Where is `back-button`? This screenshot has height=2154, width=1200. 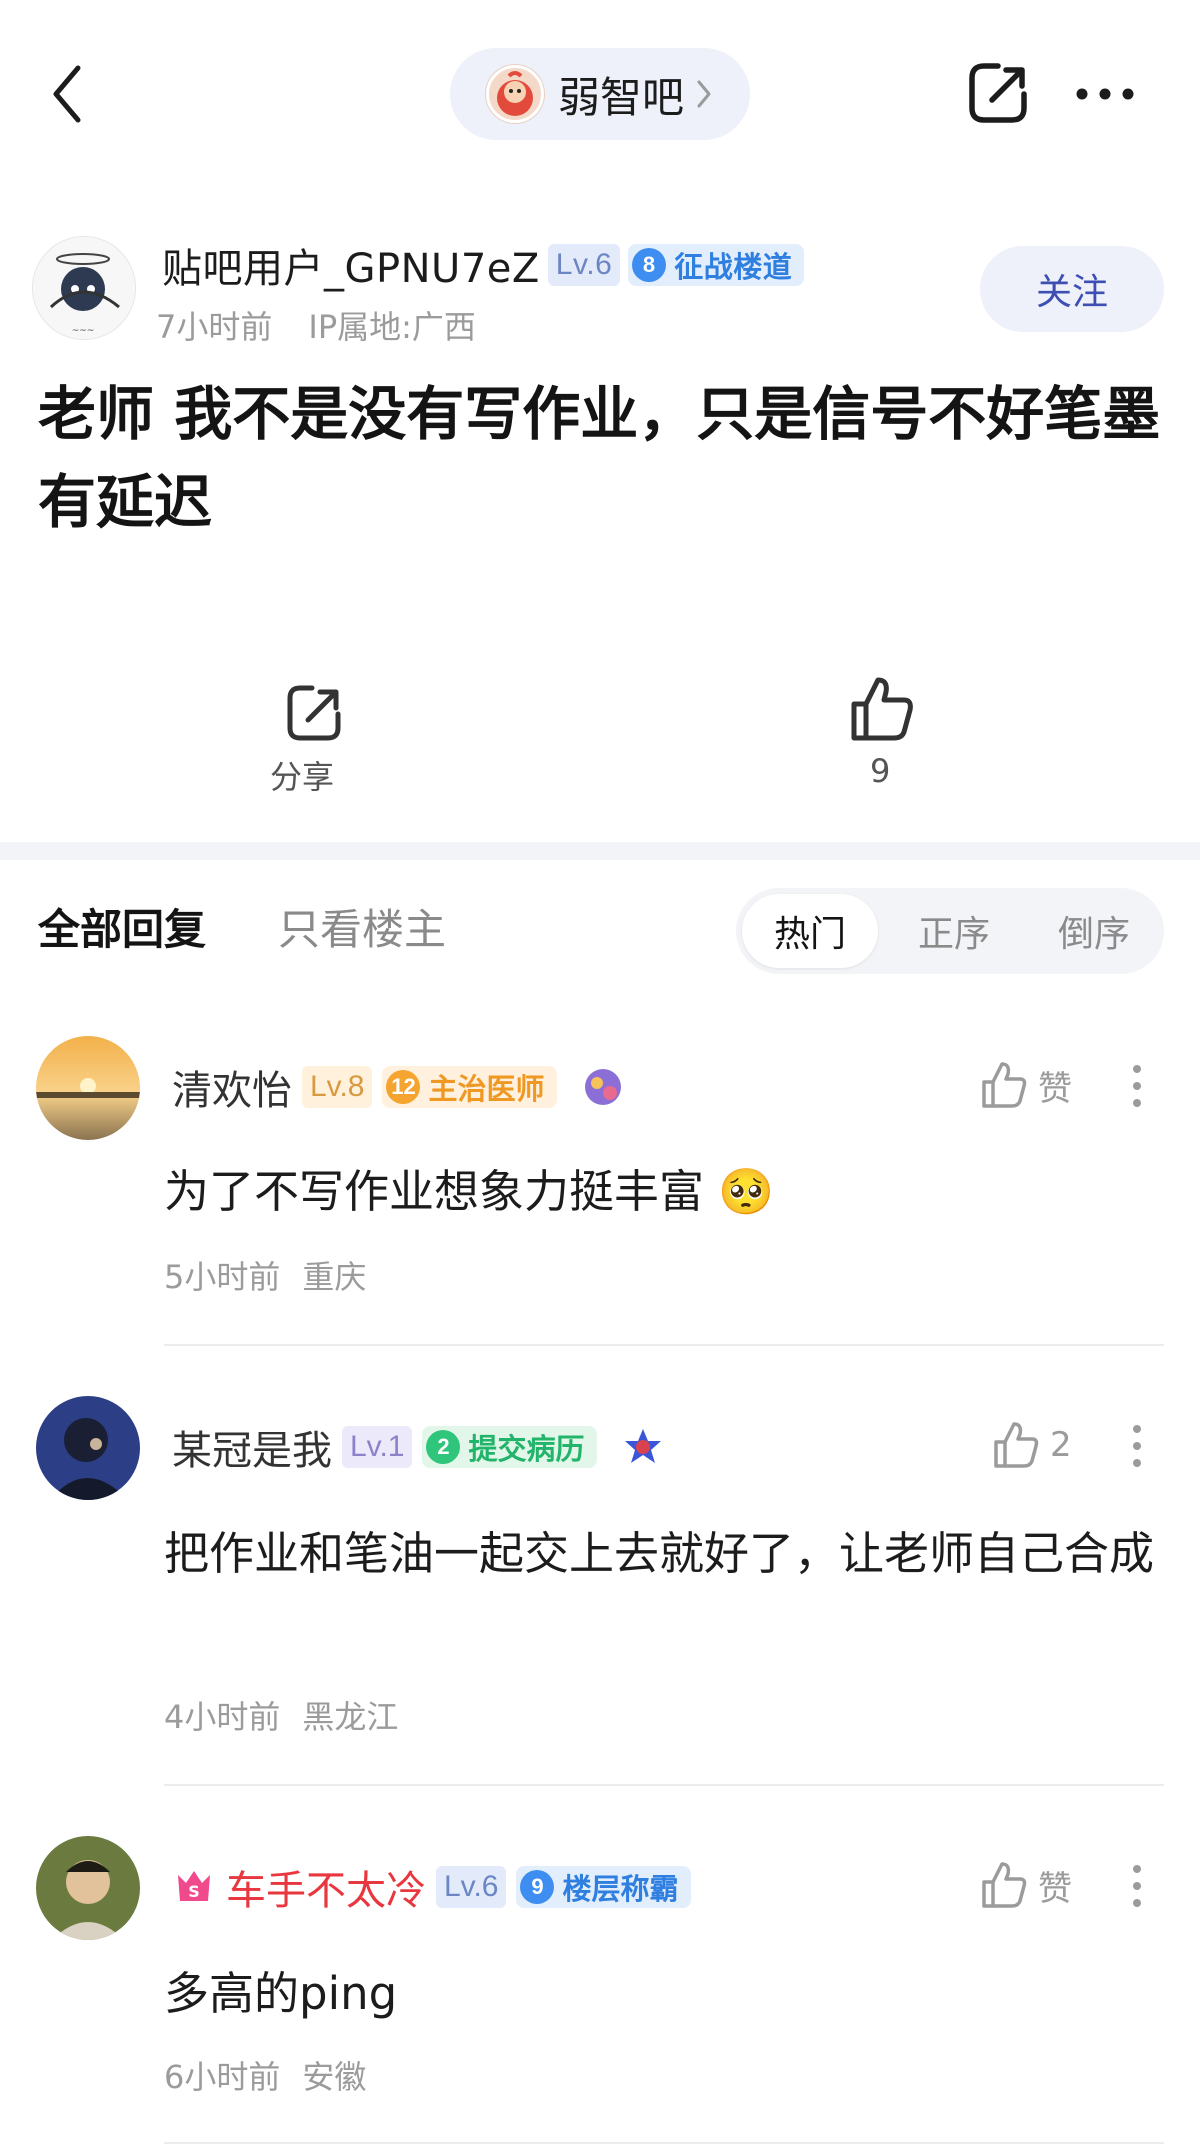
back-button is located at coordinates (70, 94).